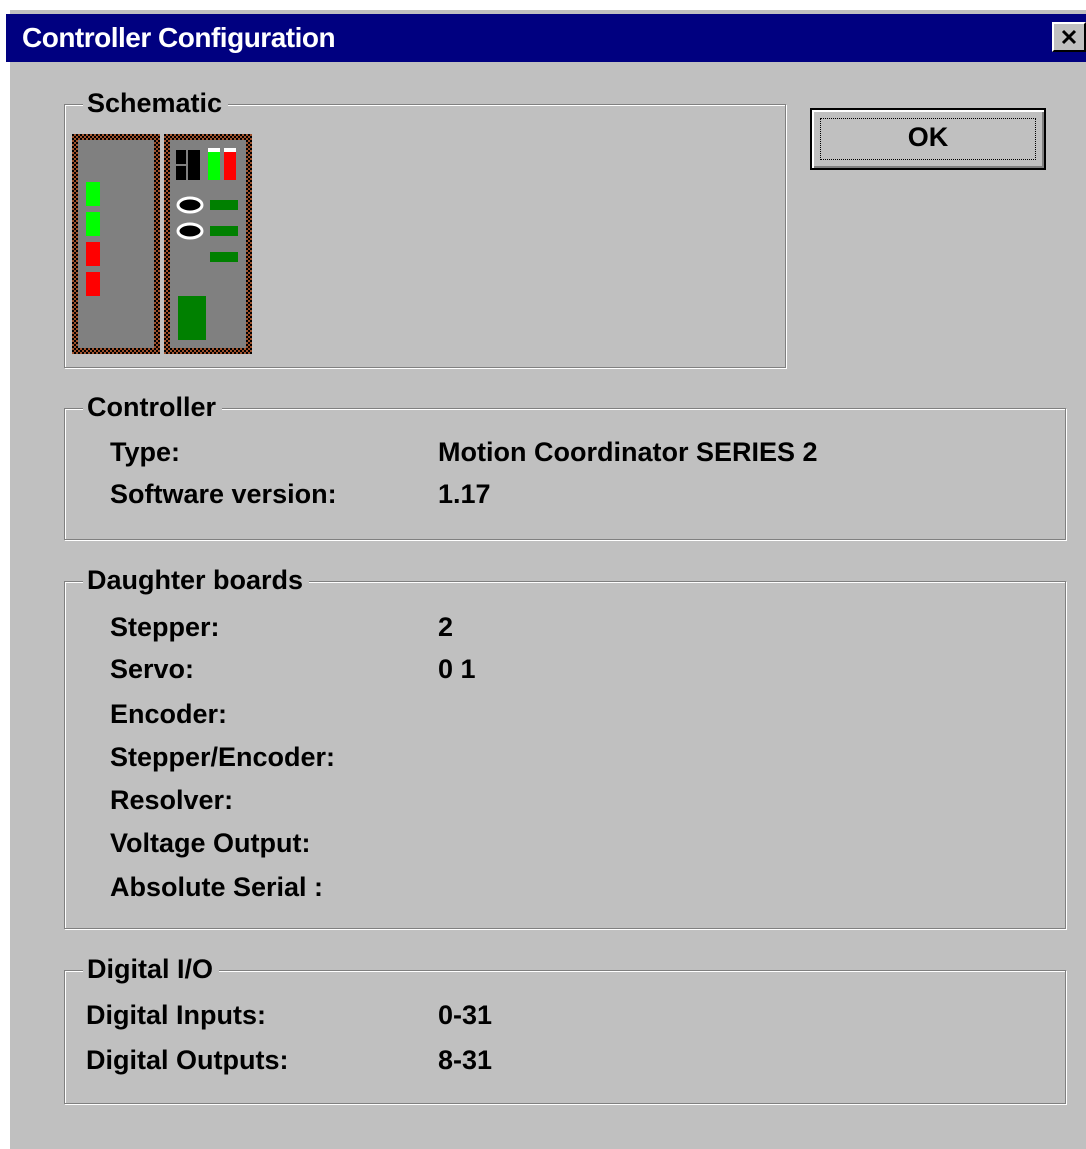  What do you see at coordinates (162, 244) in the screenshot?
I see `controller-schematic-icon` at bounding box center [162, 244].